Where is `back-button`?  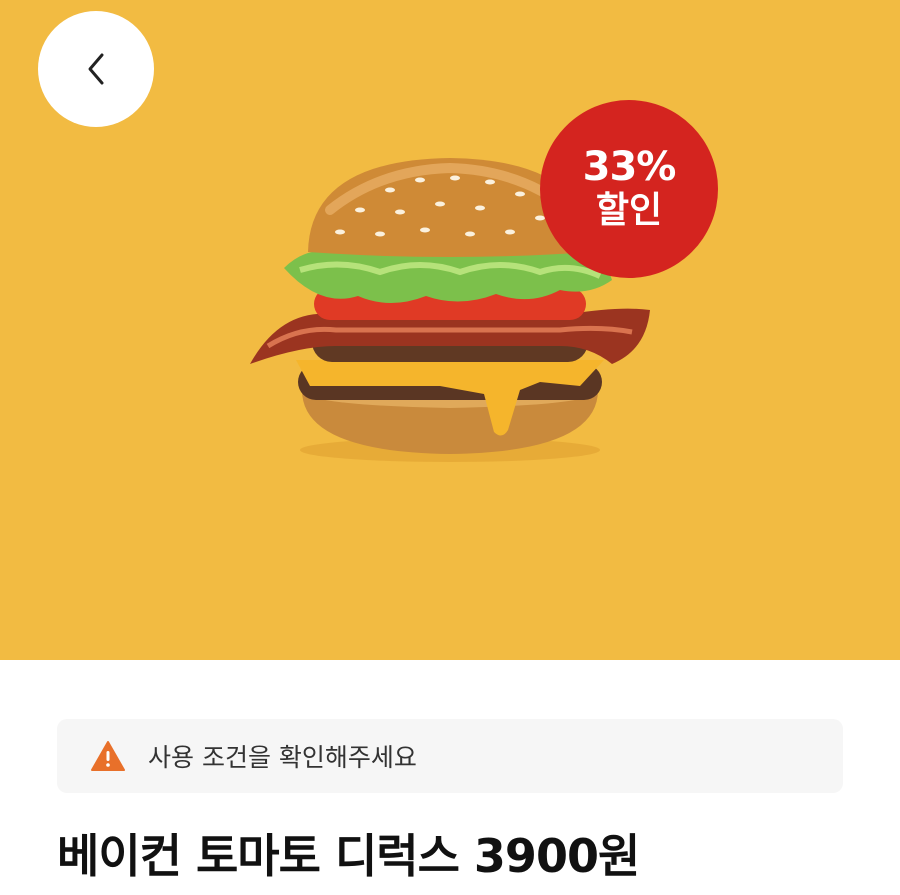 back-button is located at coordinates (96, 69).